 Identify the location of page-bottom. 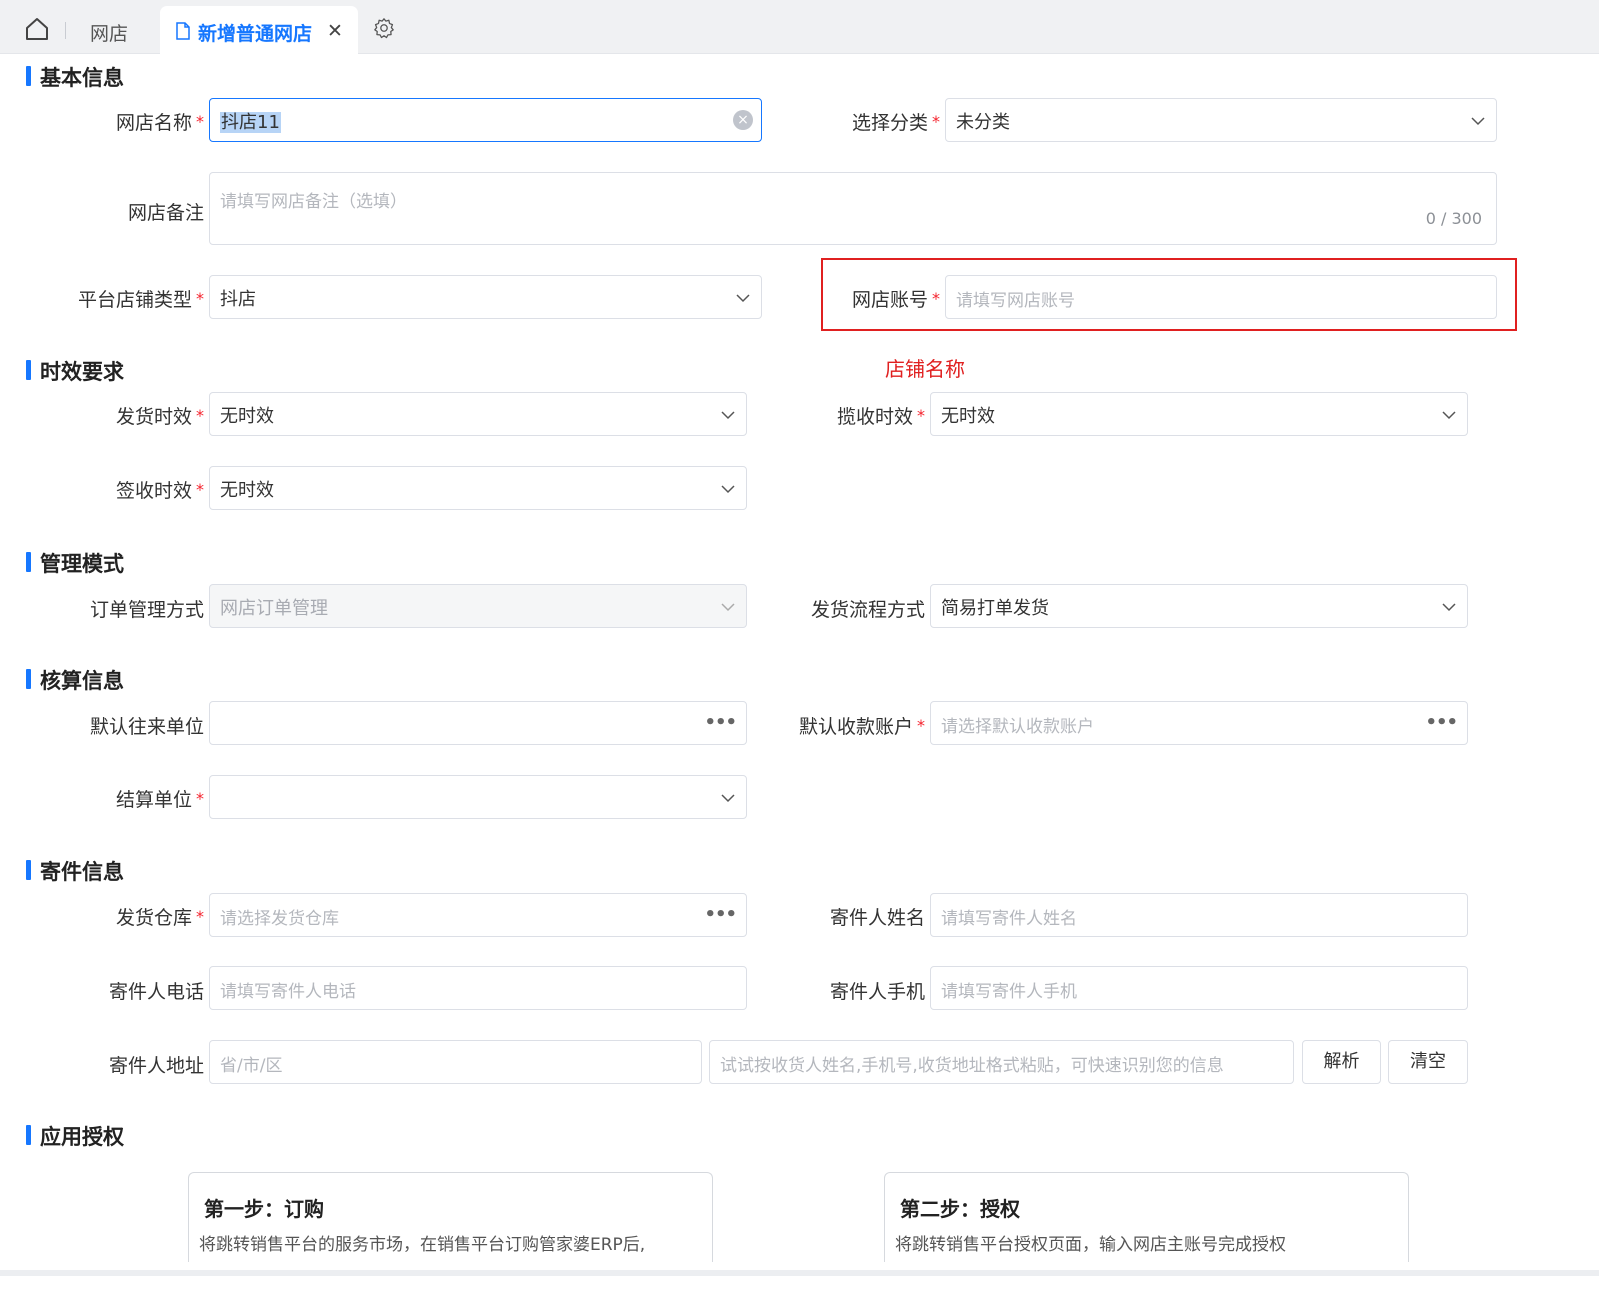
(799, 1284).